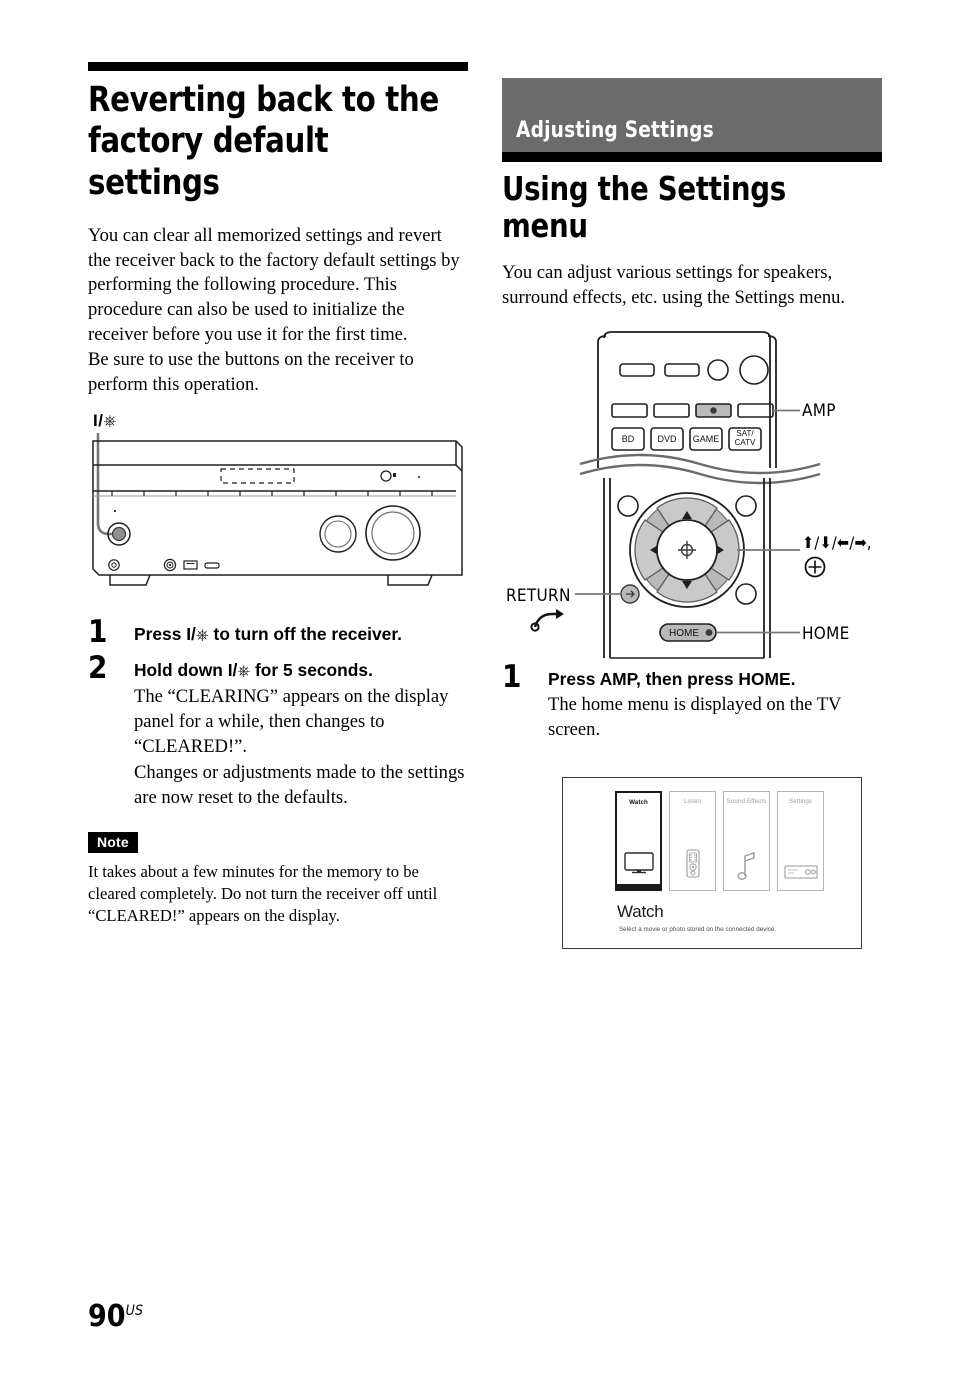 This screenshot has height=1373, width=954. Describe the element at coordinates (837, 556) in the screenshot. I see `cursor-callout: ⬆/⬇/⬅/➡,` at that location.